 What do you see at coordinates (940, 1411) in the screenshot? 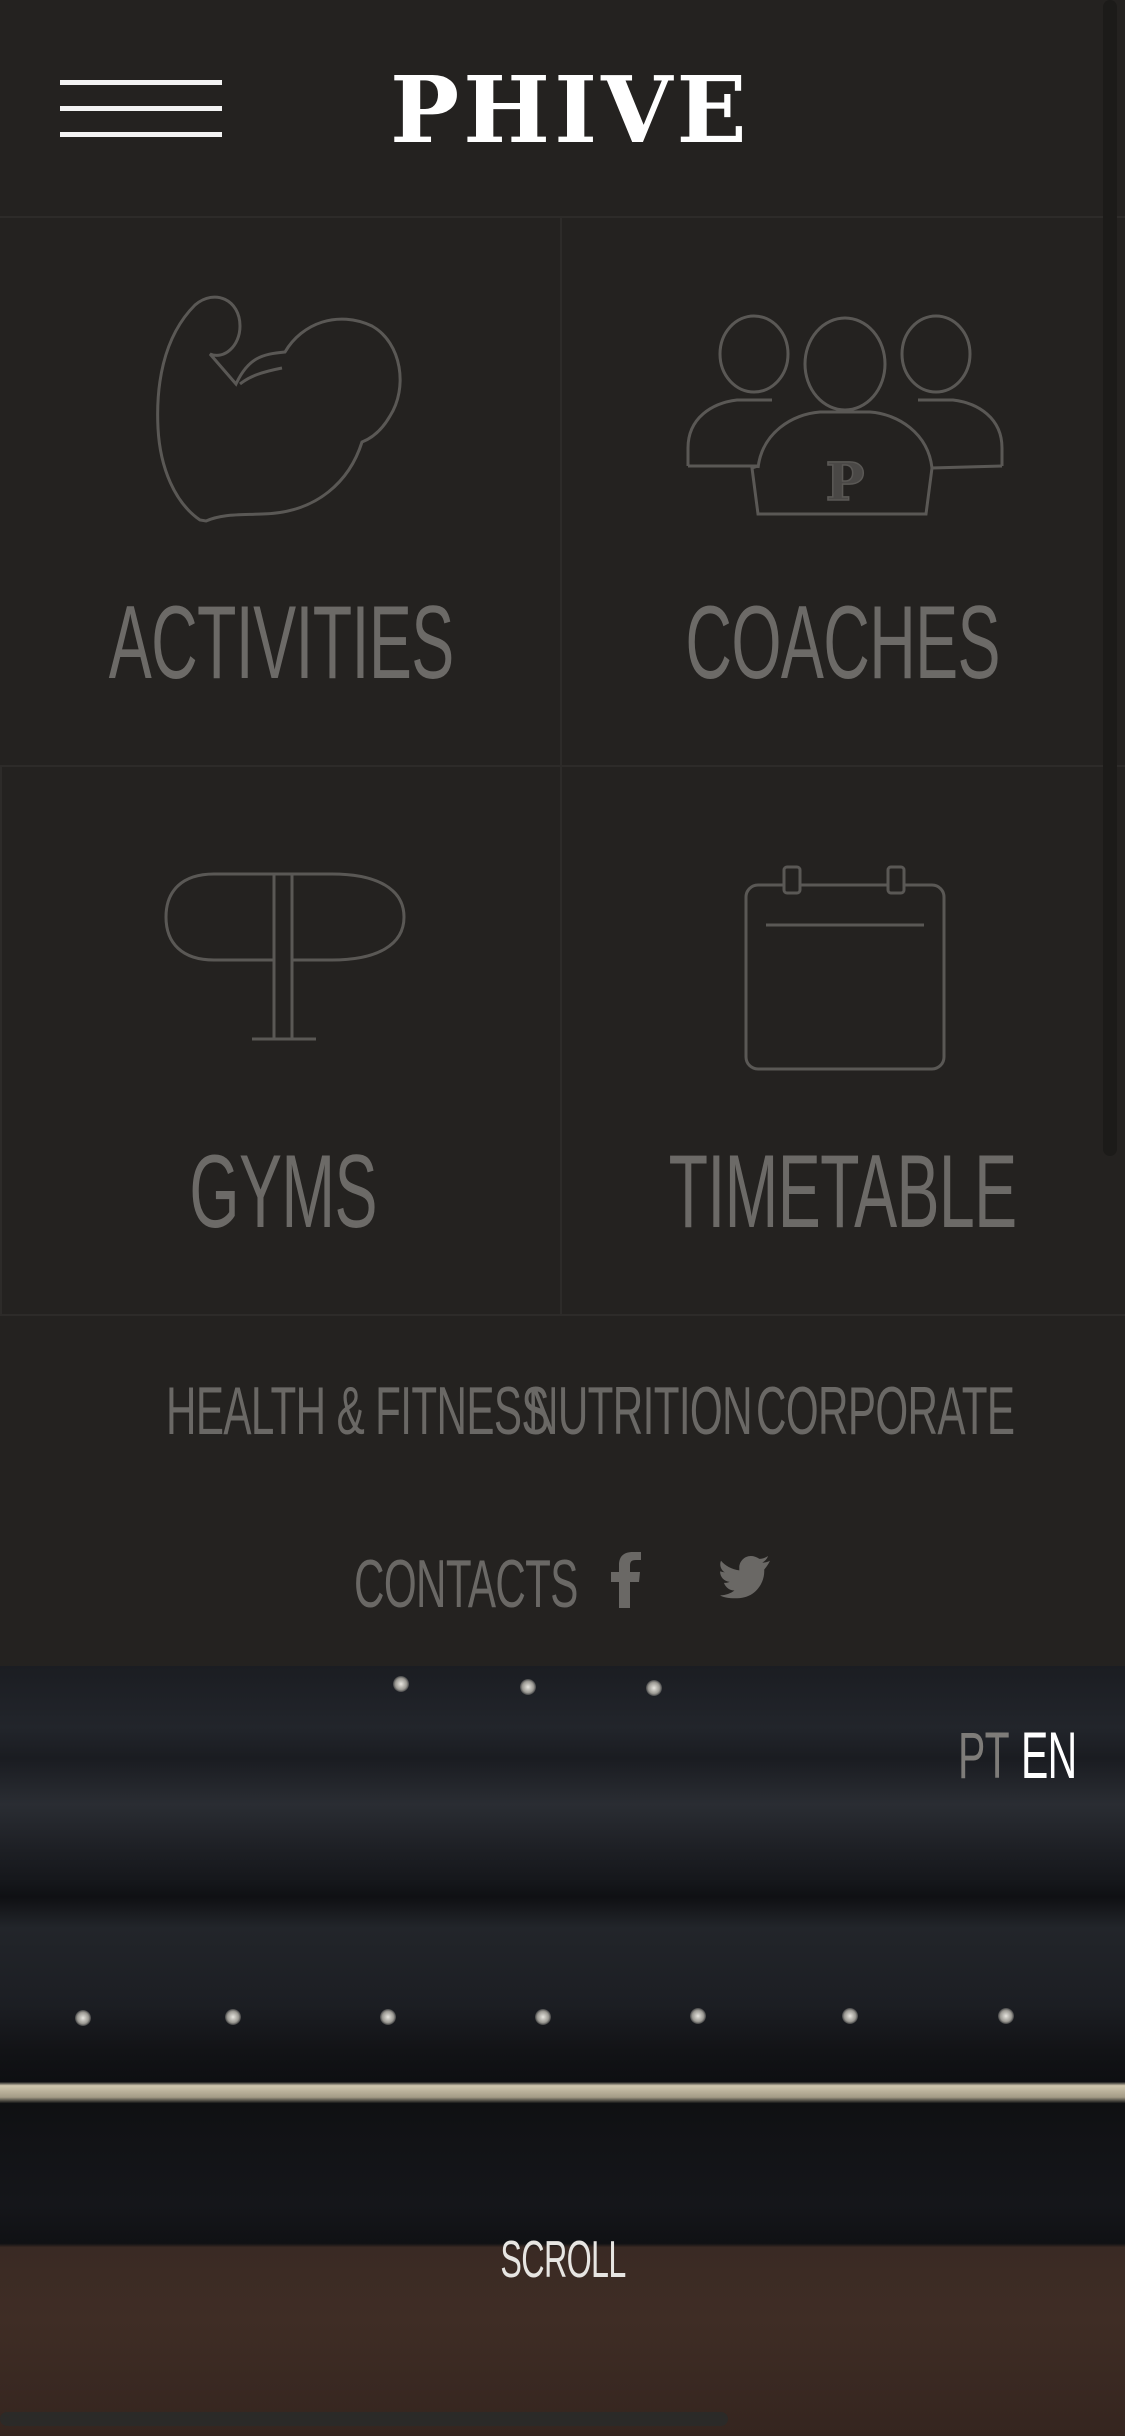
I see `link-corporate: CORPORATE` at bounding box center [940, 1411].